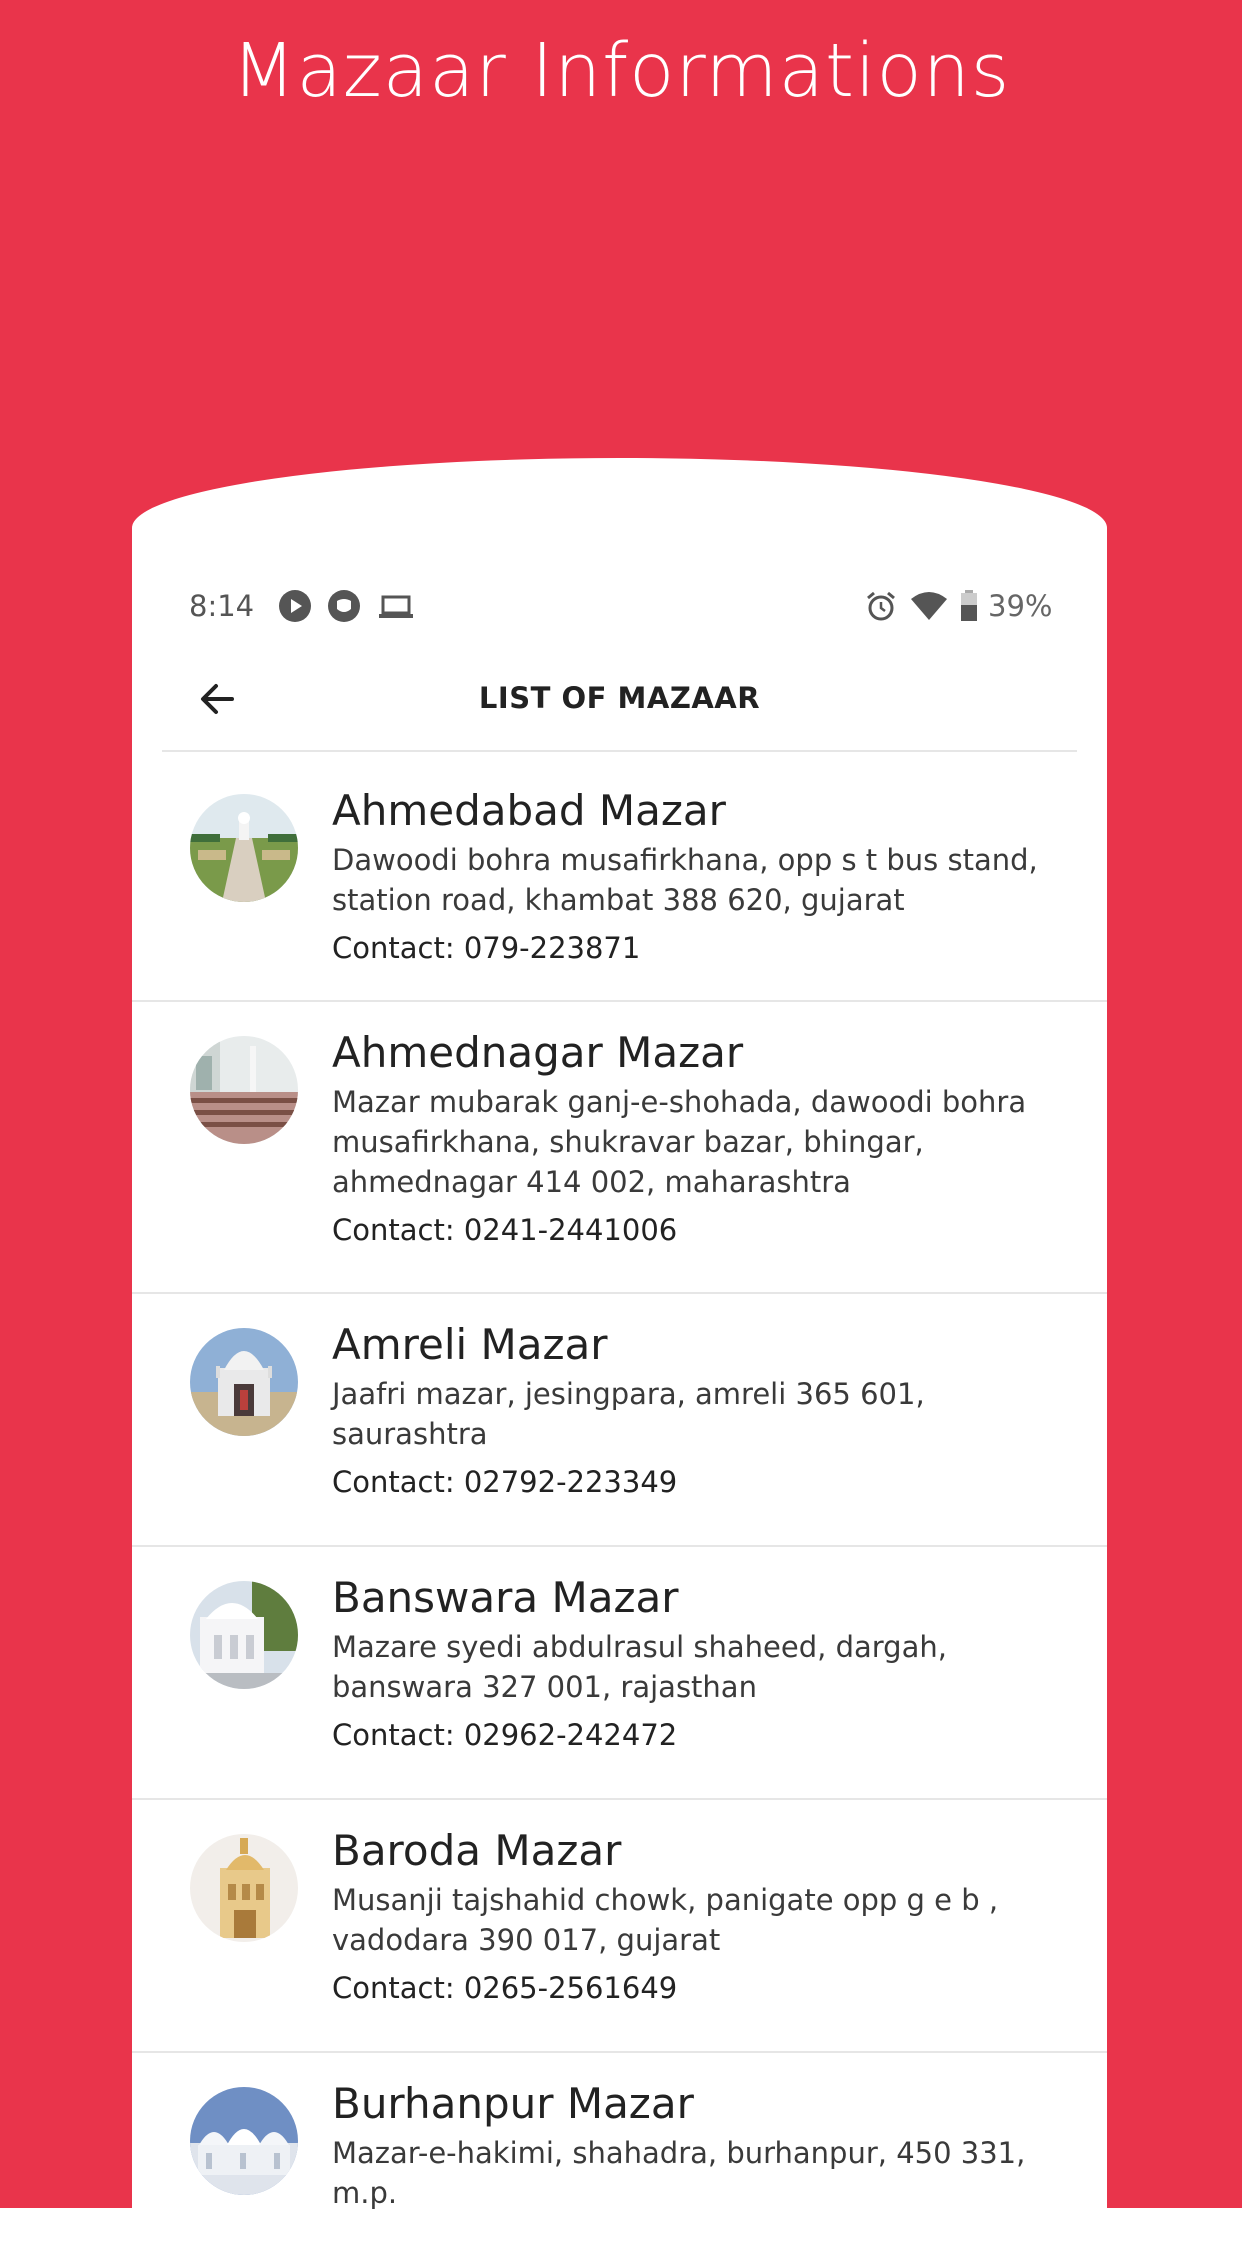 The image size is (1242, 2248). Describe the element at coordinates (295, 606) in the screenshot. I see `play-icon` at that location.